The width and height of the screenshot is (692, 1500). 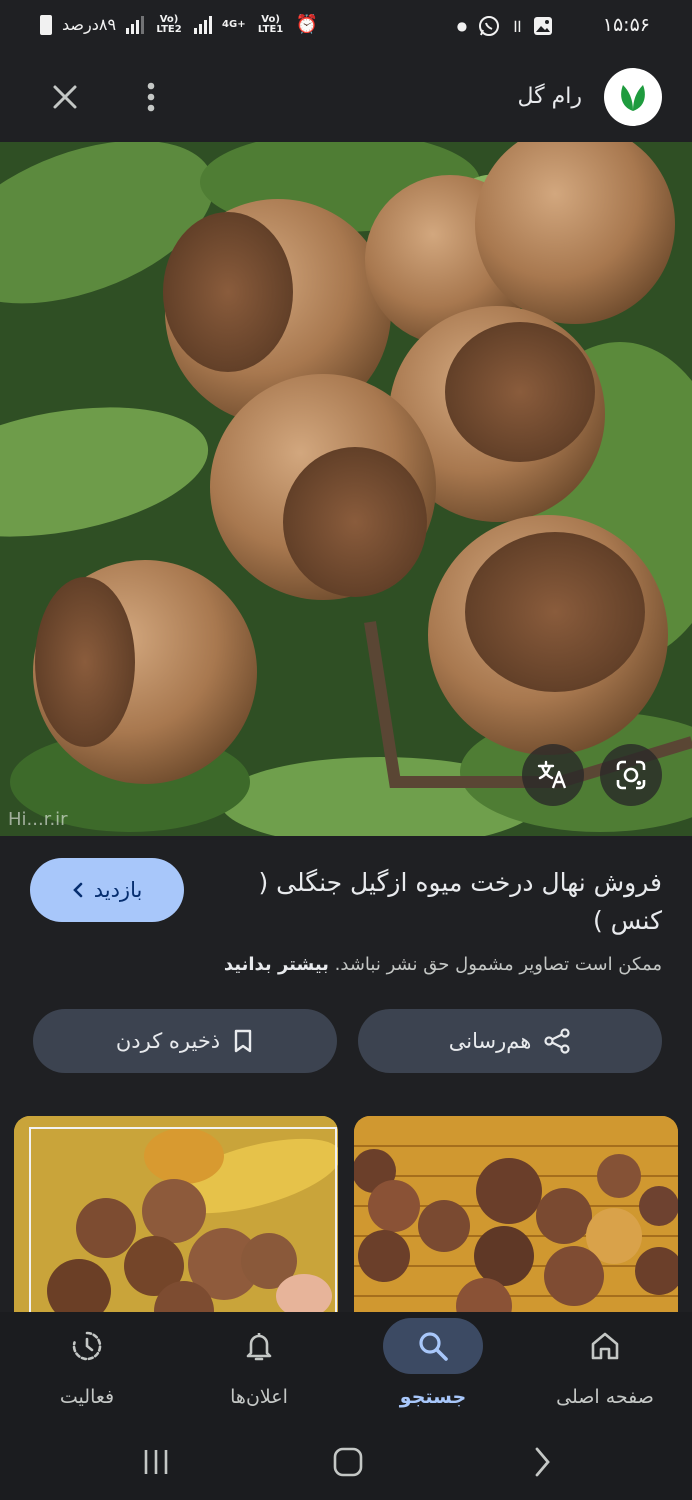 What do you see at coordinates (168, 1041) in the screenshot?
I see `save-label: ذخیره کردن` at bounding box center [168, 1041].